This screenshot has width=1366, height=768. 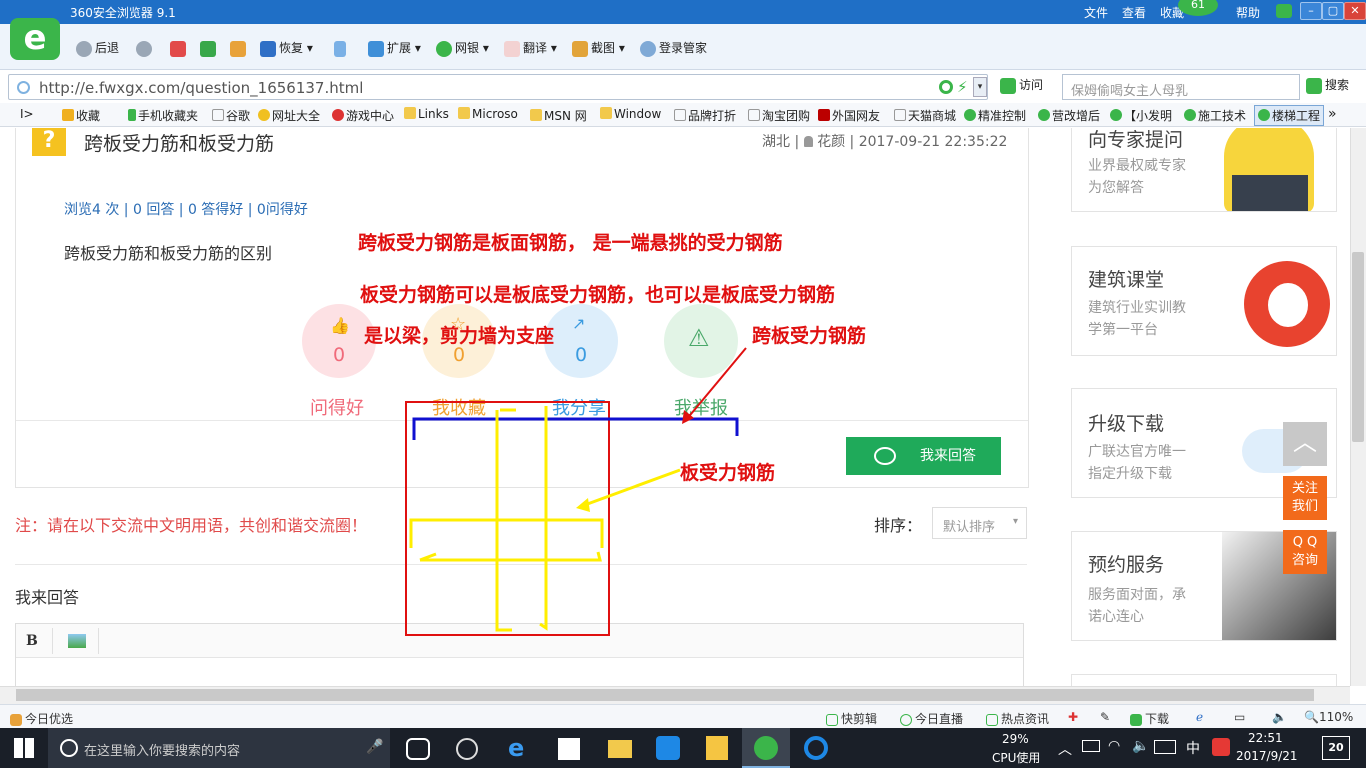 I want to click on fav-item: 营改增后, so click(x=1069, y=115).